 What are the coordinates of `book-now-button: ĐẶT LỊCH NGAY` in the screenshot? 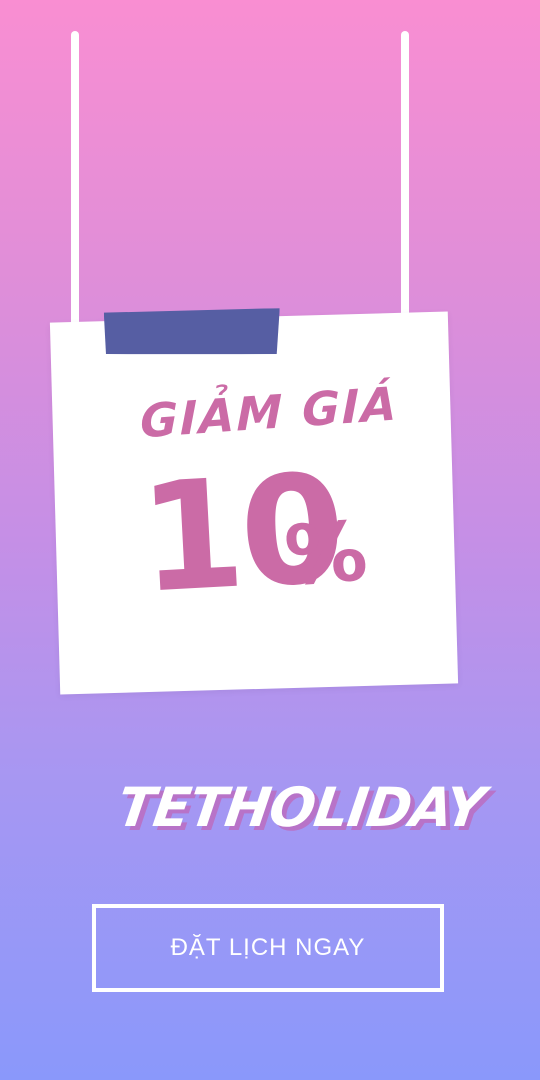 It's located at (268, 948).